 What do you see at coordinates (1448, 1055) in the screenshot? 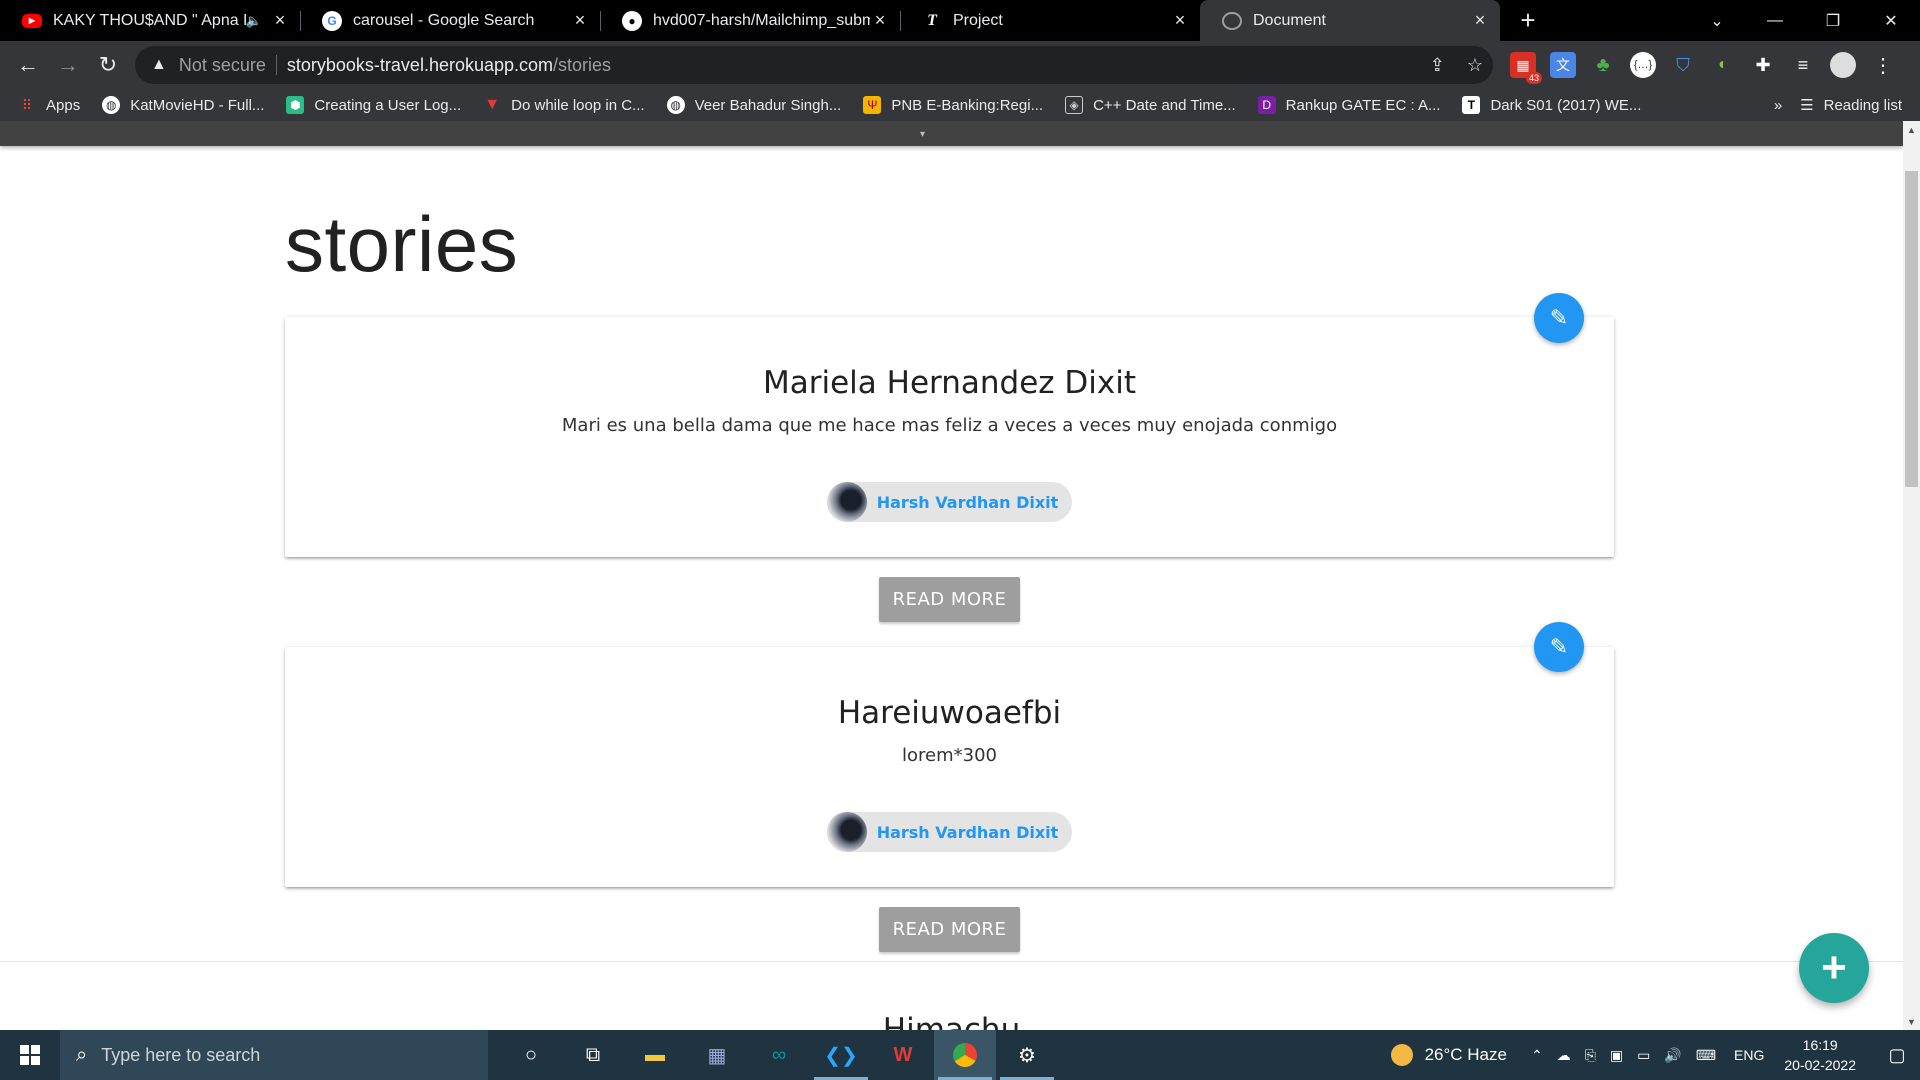
I see `weather-widget: 26°C Haze` at bounding box center [1448, 1055].